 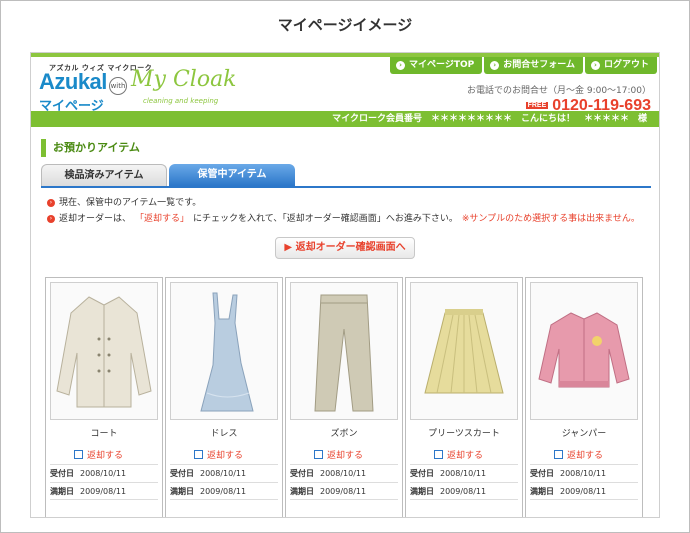 I want to click on note-highlight: 「返却する」, so click(x=162, y=219).